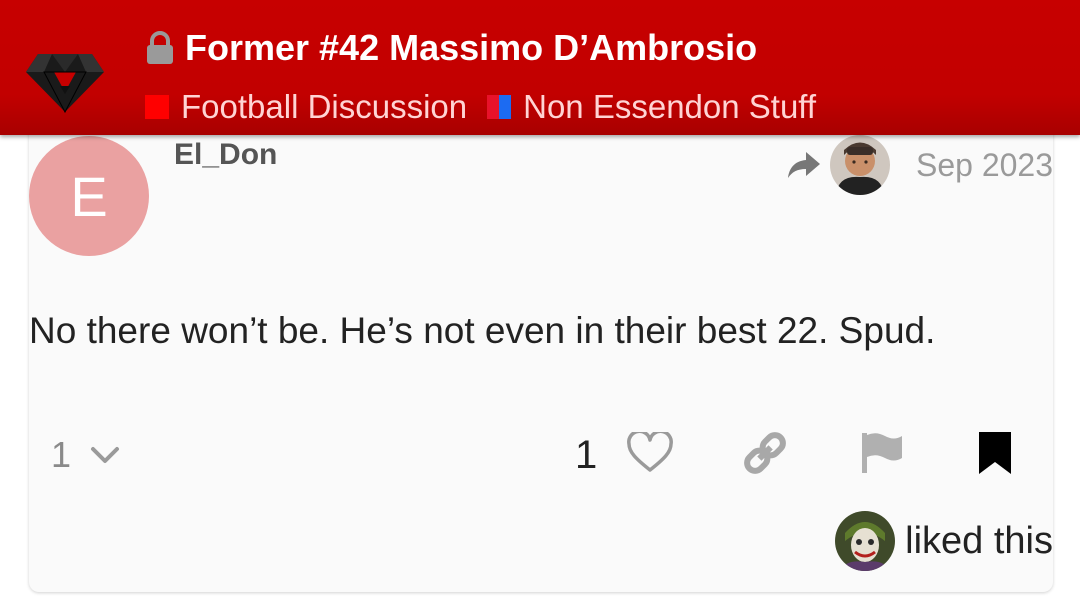 The height and width of the screenshot is (601, 1080). I want to click on post-meta: Sep 2023, so click(919, 165).